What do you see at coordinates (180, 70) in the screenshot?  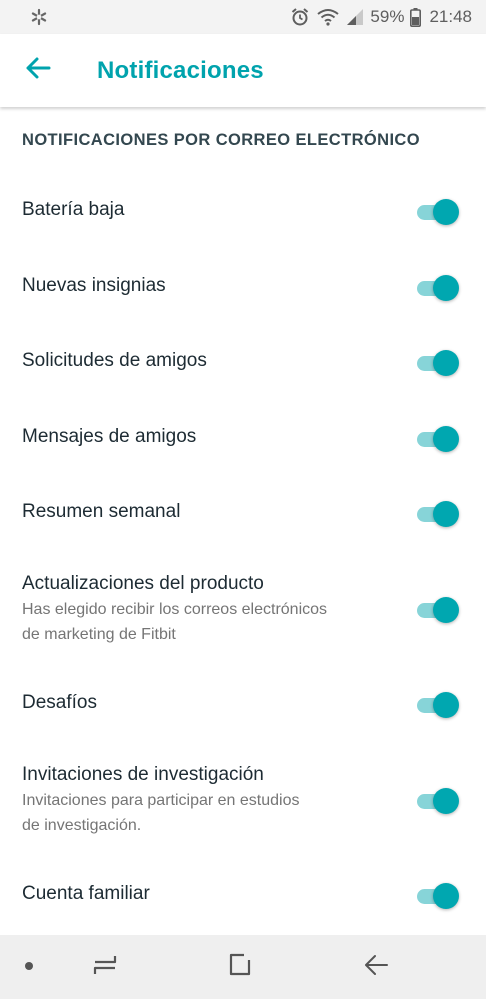 I see `page-title: Notificaciones` at bounding box center [180, 70].